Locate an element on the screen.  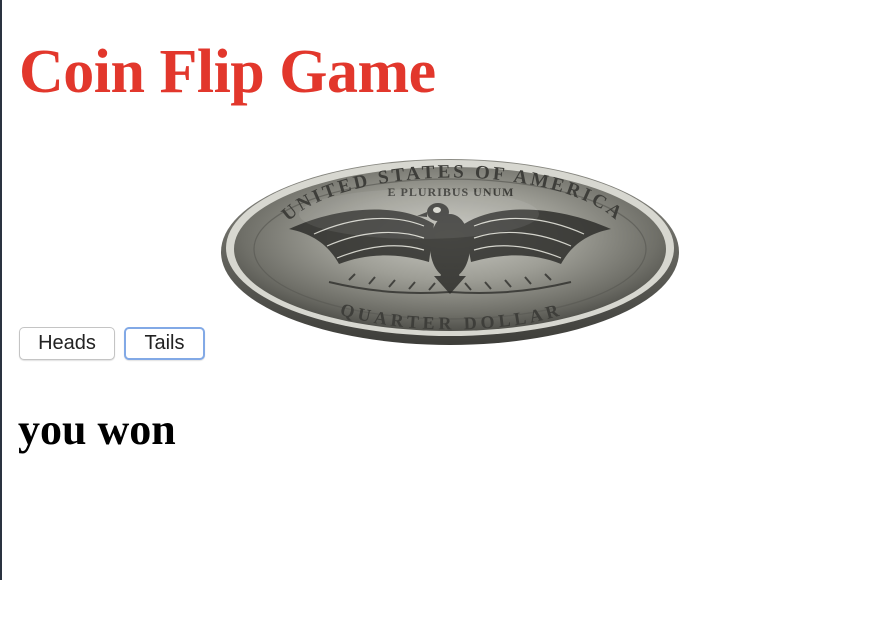
heads-button: Heads is located at coordinates (67, 343).